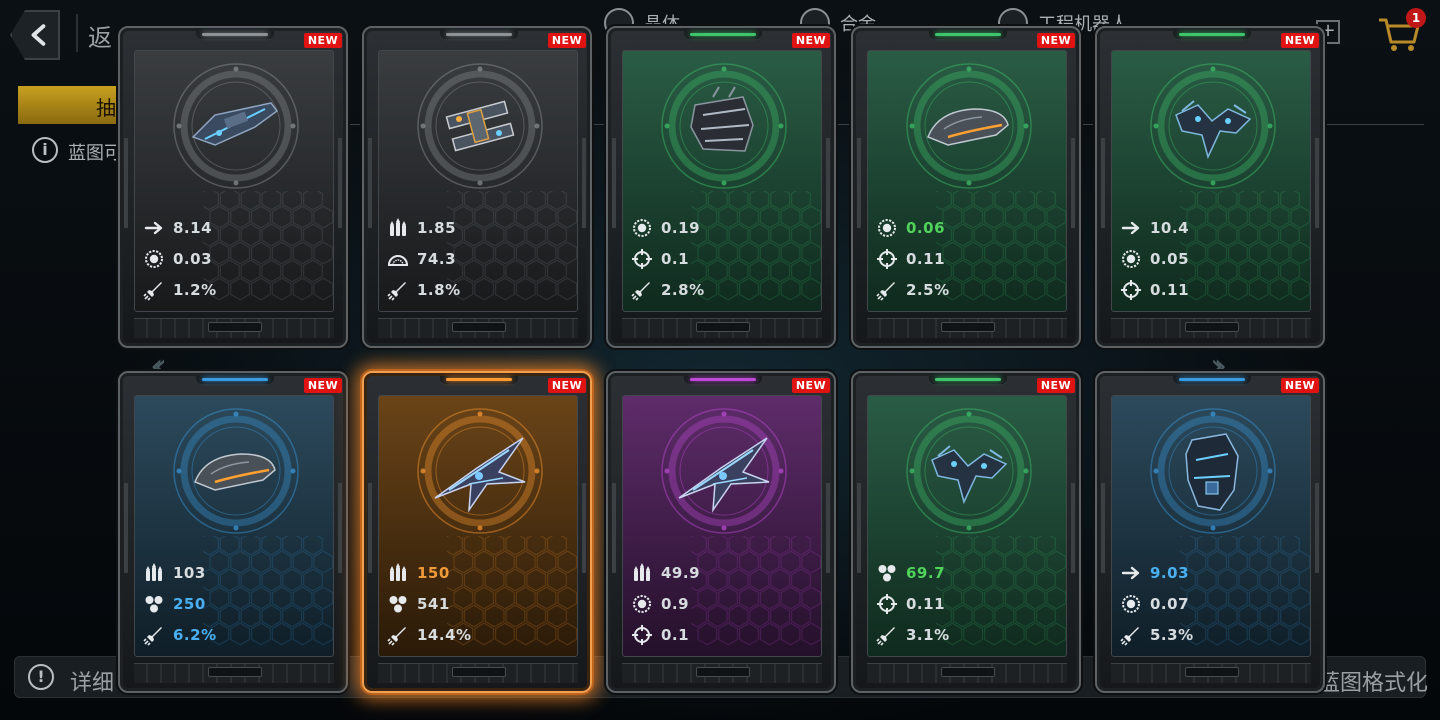 The width and height of the screenshot is (1440, 720). What do you see at coordinates (478, 526) in the screenshot?
I see `card-panel: 150 541 14.4% 隐形` at bounding box center [478, 526].